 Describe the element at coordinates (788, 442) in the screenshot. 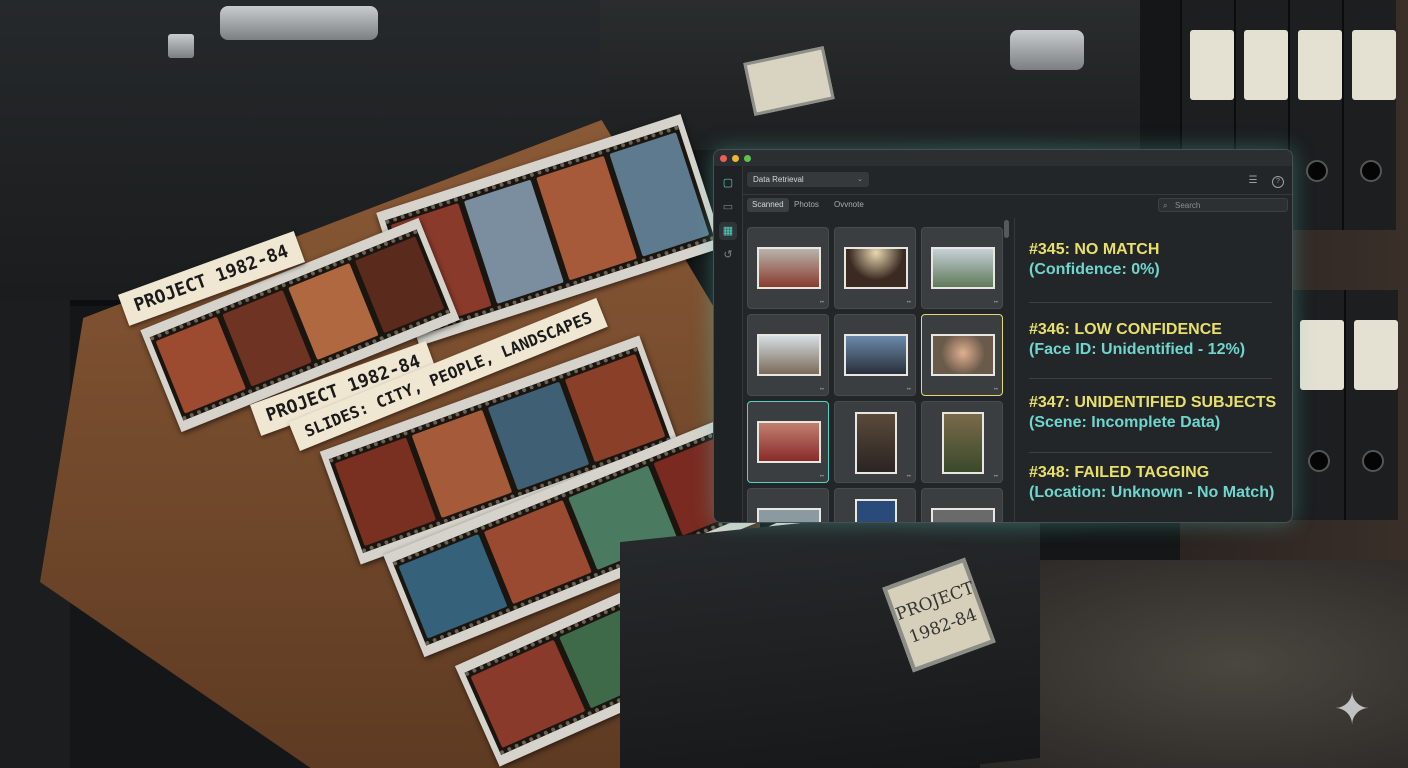

I see `photo-thumbnail-selected: ••` at that location.